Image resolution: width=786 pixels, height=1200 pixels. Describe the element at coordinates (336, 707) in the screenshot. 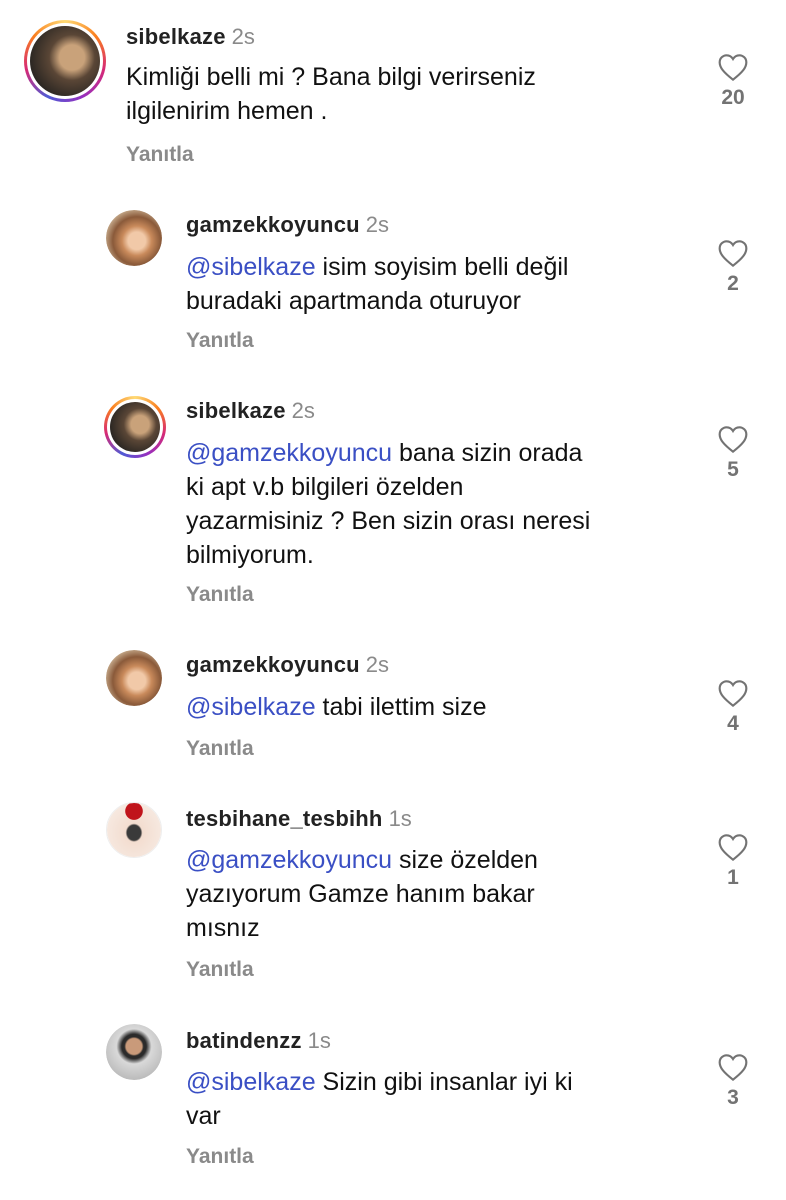

I see `comment-text: @sibelkaze tabi ilettim size` at that location.